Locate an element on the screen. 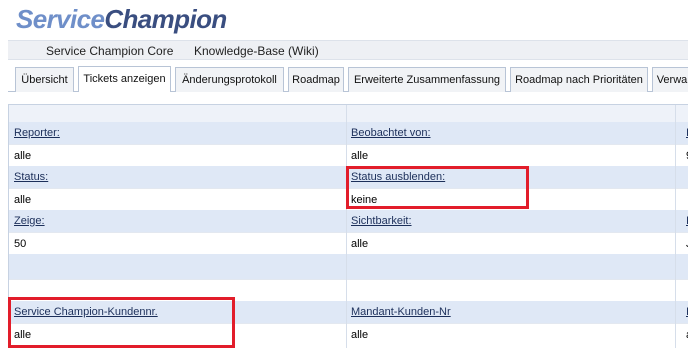  filter-value-reporter: alle is located at coordinates (23, 156).